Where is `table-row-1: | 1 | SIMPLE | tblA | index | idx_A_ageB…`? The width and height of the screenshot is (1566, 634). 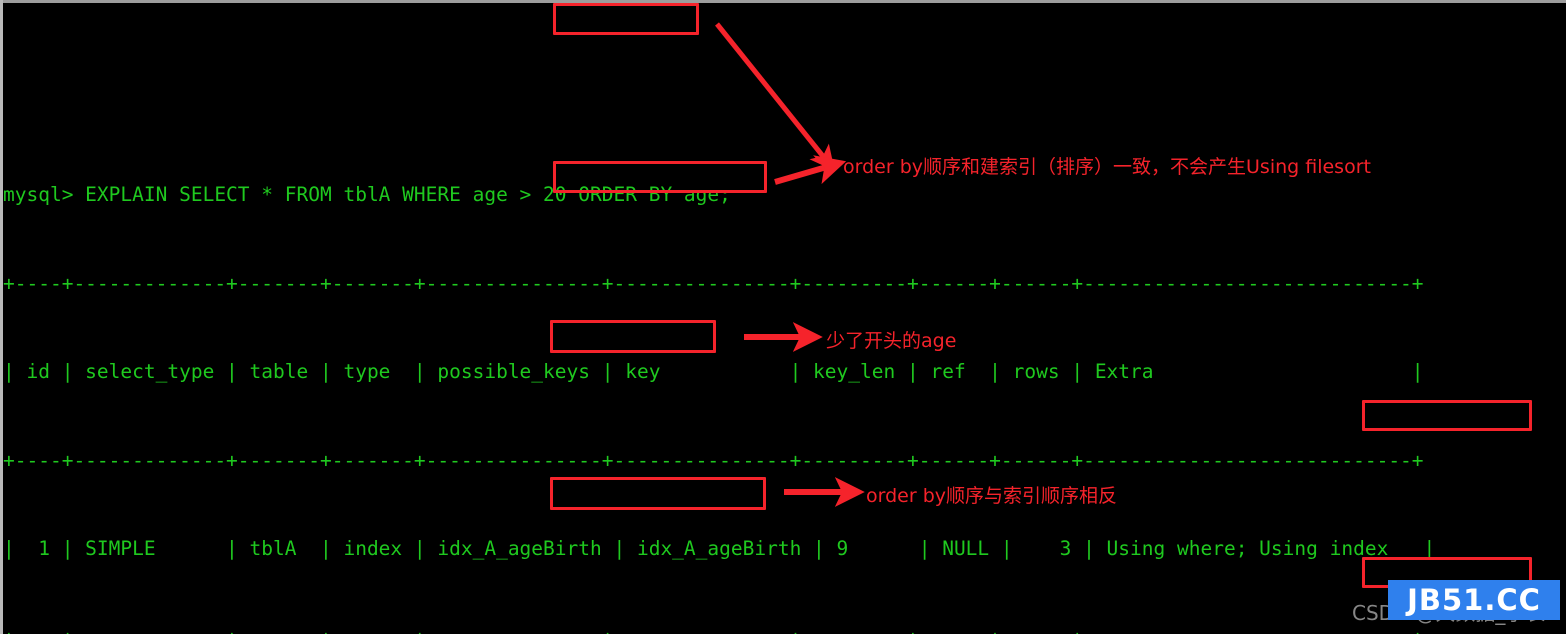 table-row-1: | 1 | SIMPLE | tblA | index | idx_A_ageB… is located at coordinates (719, 548).